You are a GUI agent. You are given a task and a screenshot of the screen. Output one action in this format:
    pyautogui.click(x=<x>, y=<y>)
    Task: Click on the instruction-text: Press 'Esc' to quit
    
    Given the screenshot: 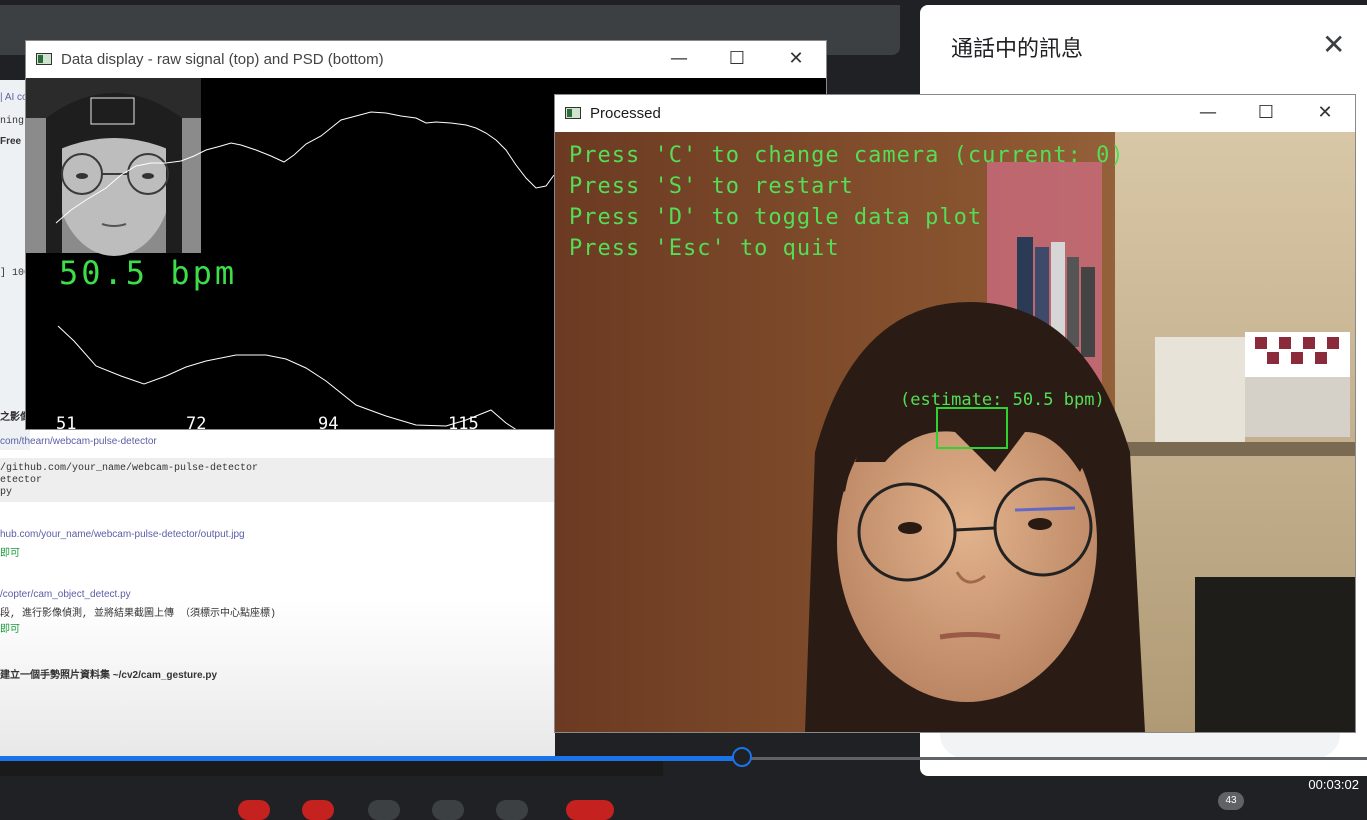 What is the action you would take?
    pyautogui.click(x=704, y=248)
    